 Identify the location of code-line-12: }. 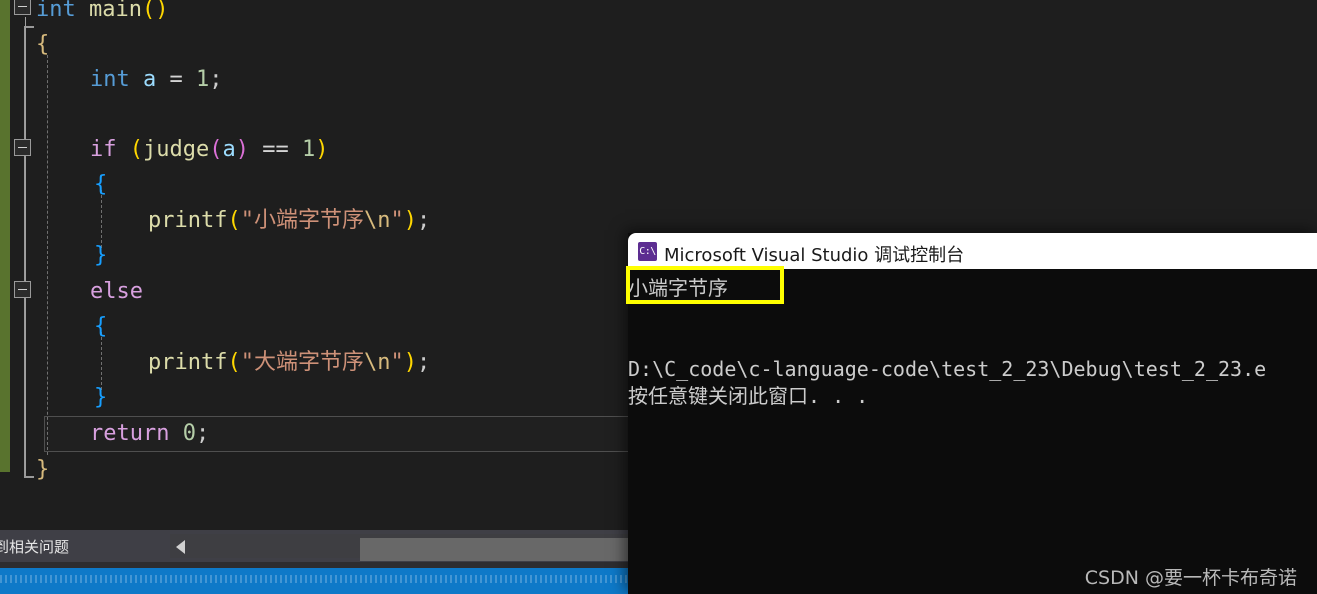
(100, 397).